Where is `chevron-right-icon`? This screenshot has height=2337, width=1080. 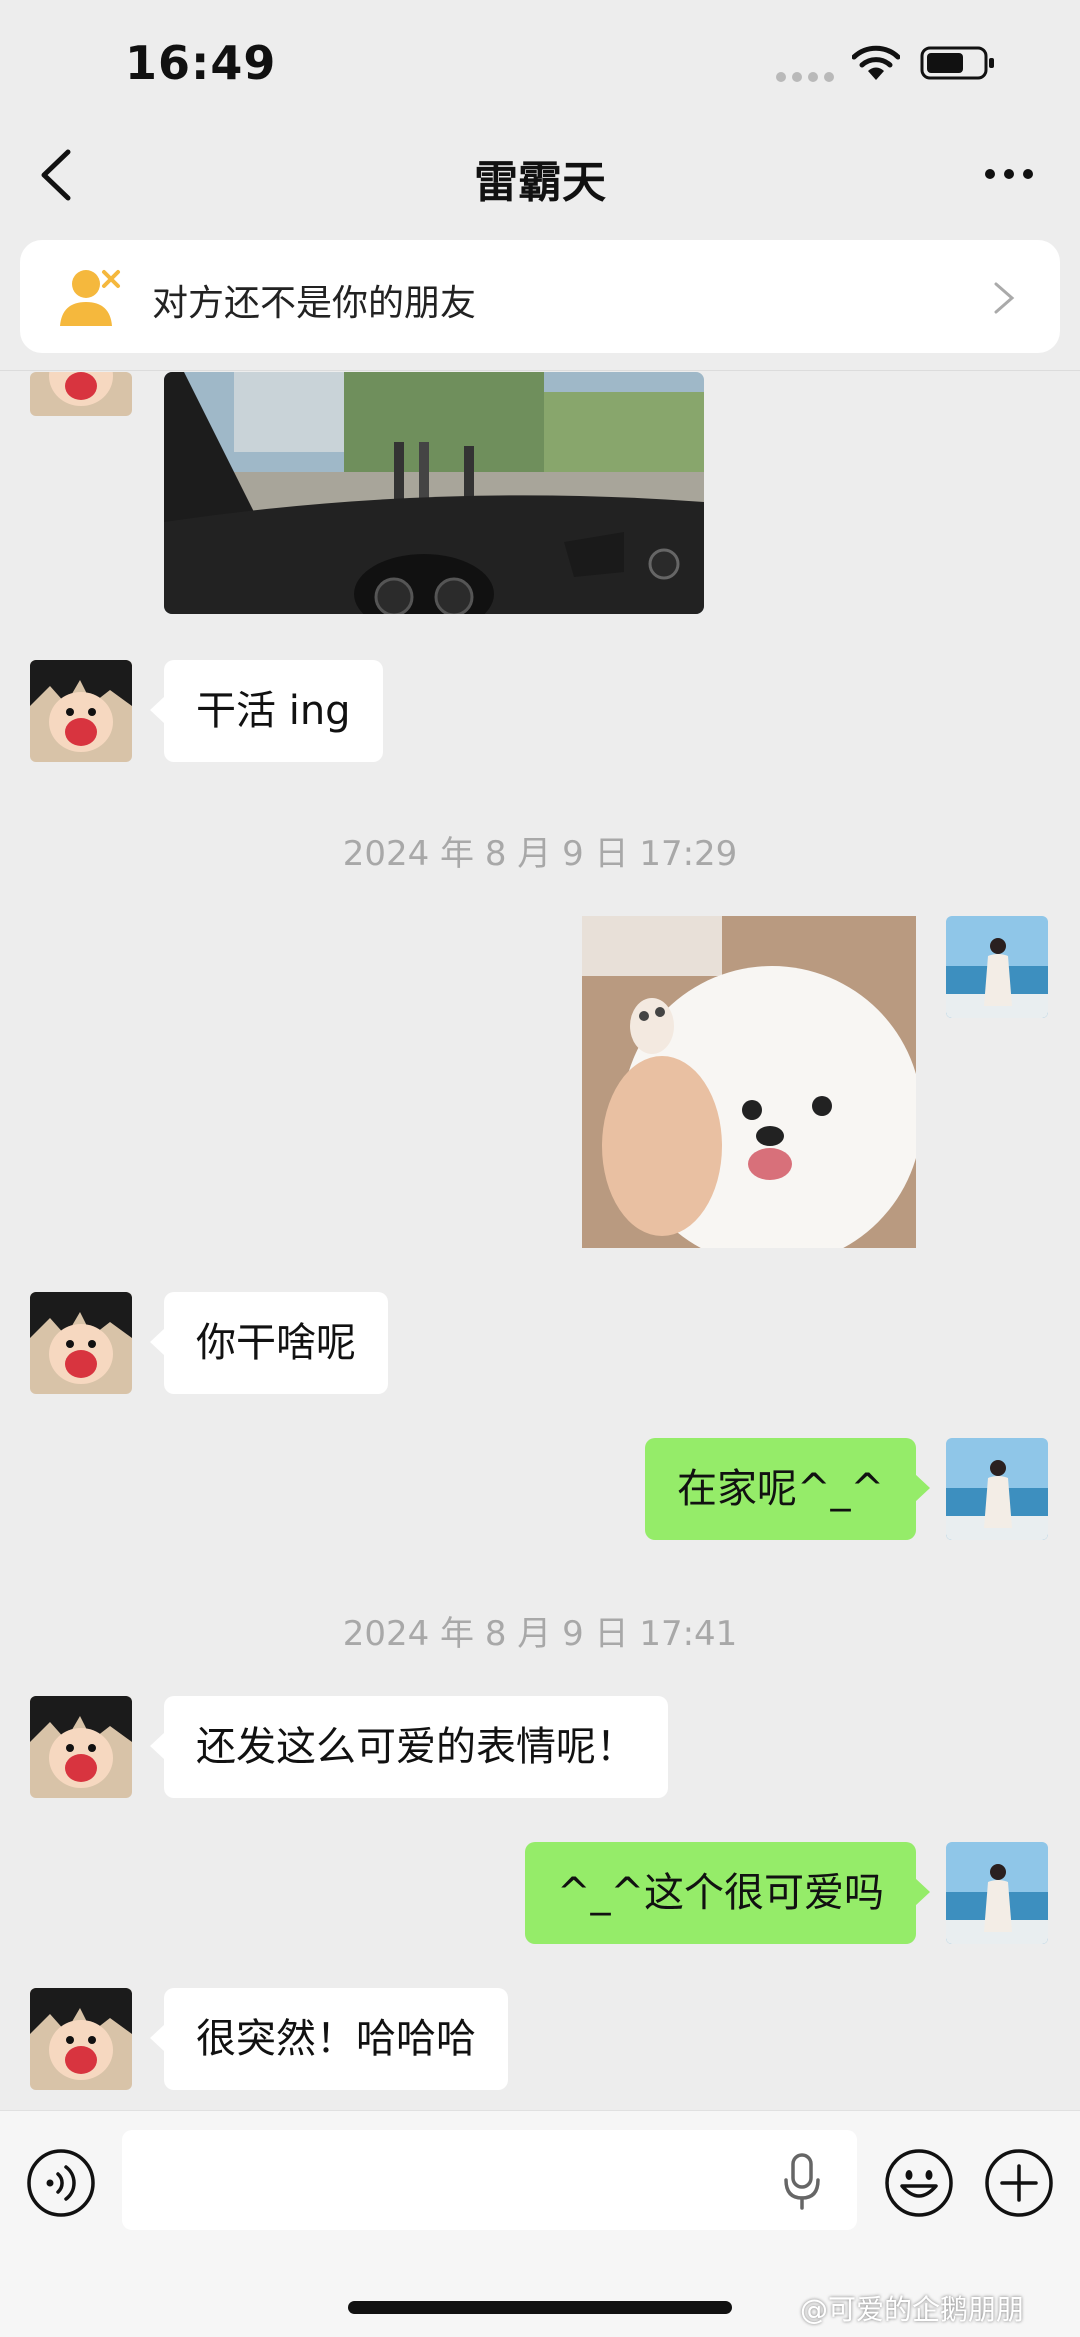 chevron-right-icon is located at coordinates (1004, 298).